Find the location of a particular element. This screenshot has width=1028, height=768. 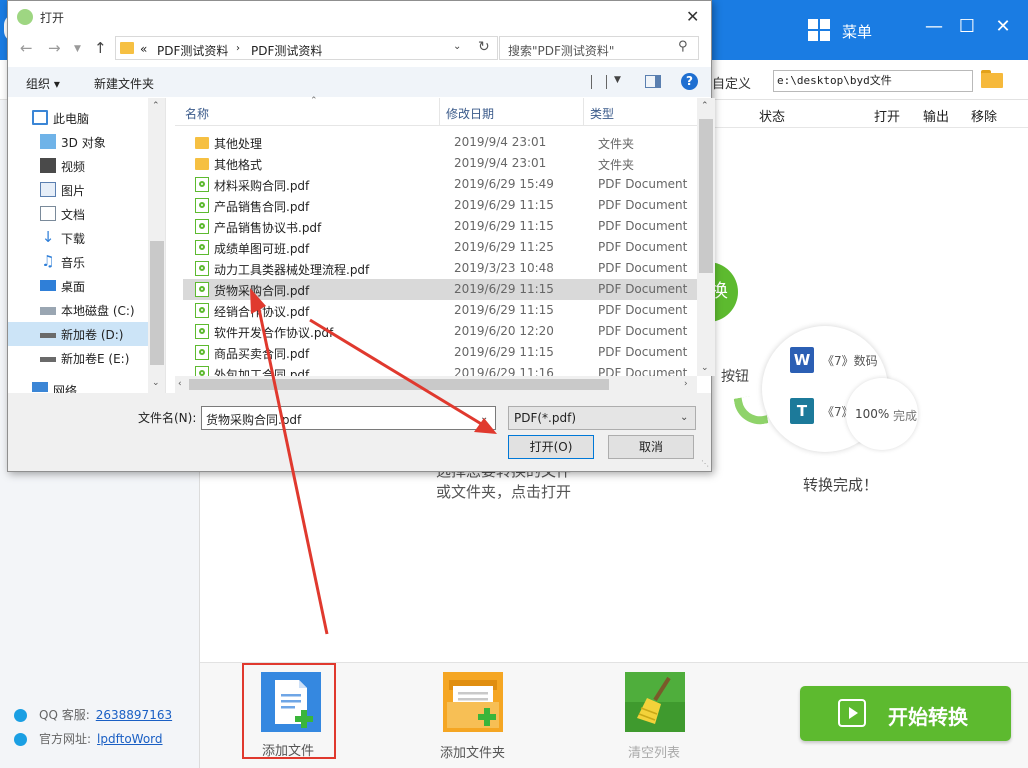

address-overflow: « is located at coordinates (143, 49).